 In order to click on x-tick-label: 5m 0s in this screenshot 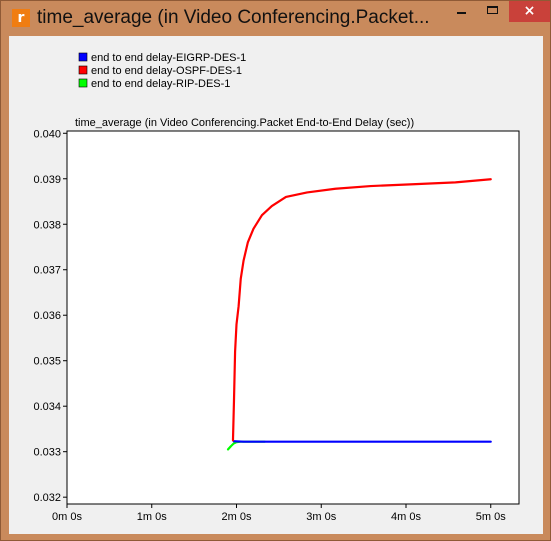, I will do `click(491, 517)`.